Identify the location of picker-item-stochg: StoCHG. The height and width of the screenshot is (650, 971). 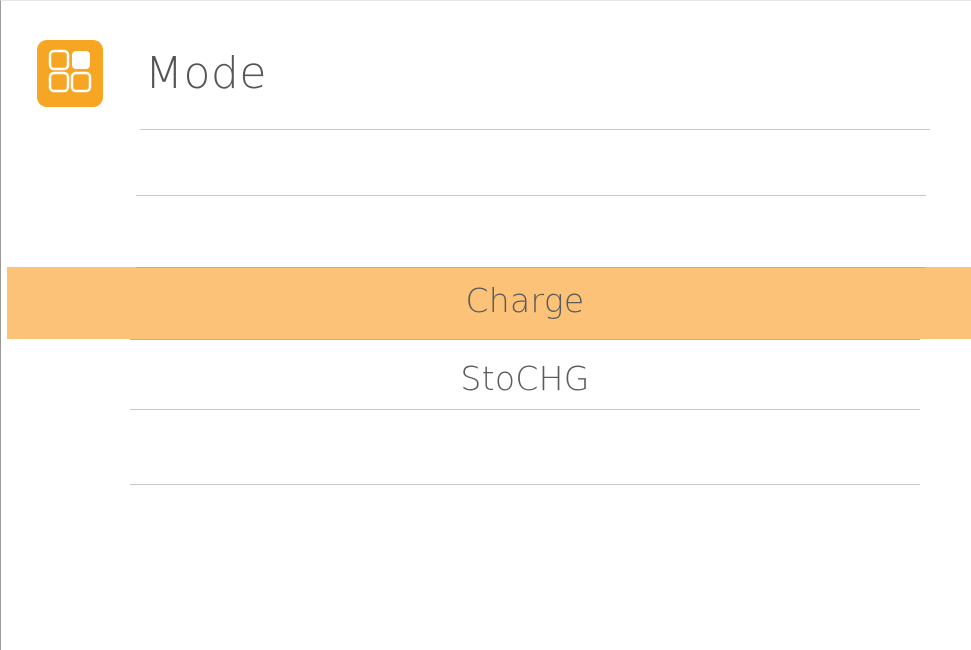
(525, 379).